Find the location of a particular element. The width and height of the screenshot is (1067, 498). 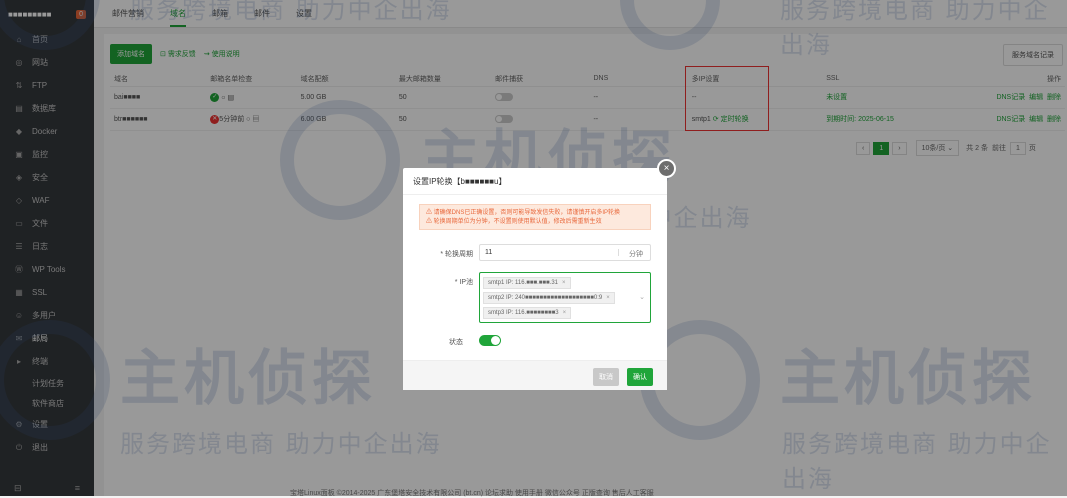

chevron-down-icon: ⌄ is located at coordinates (642, 297).